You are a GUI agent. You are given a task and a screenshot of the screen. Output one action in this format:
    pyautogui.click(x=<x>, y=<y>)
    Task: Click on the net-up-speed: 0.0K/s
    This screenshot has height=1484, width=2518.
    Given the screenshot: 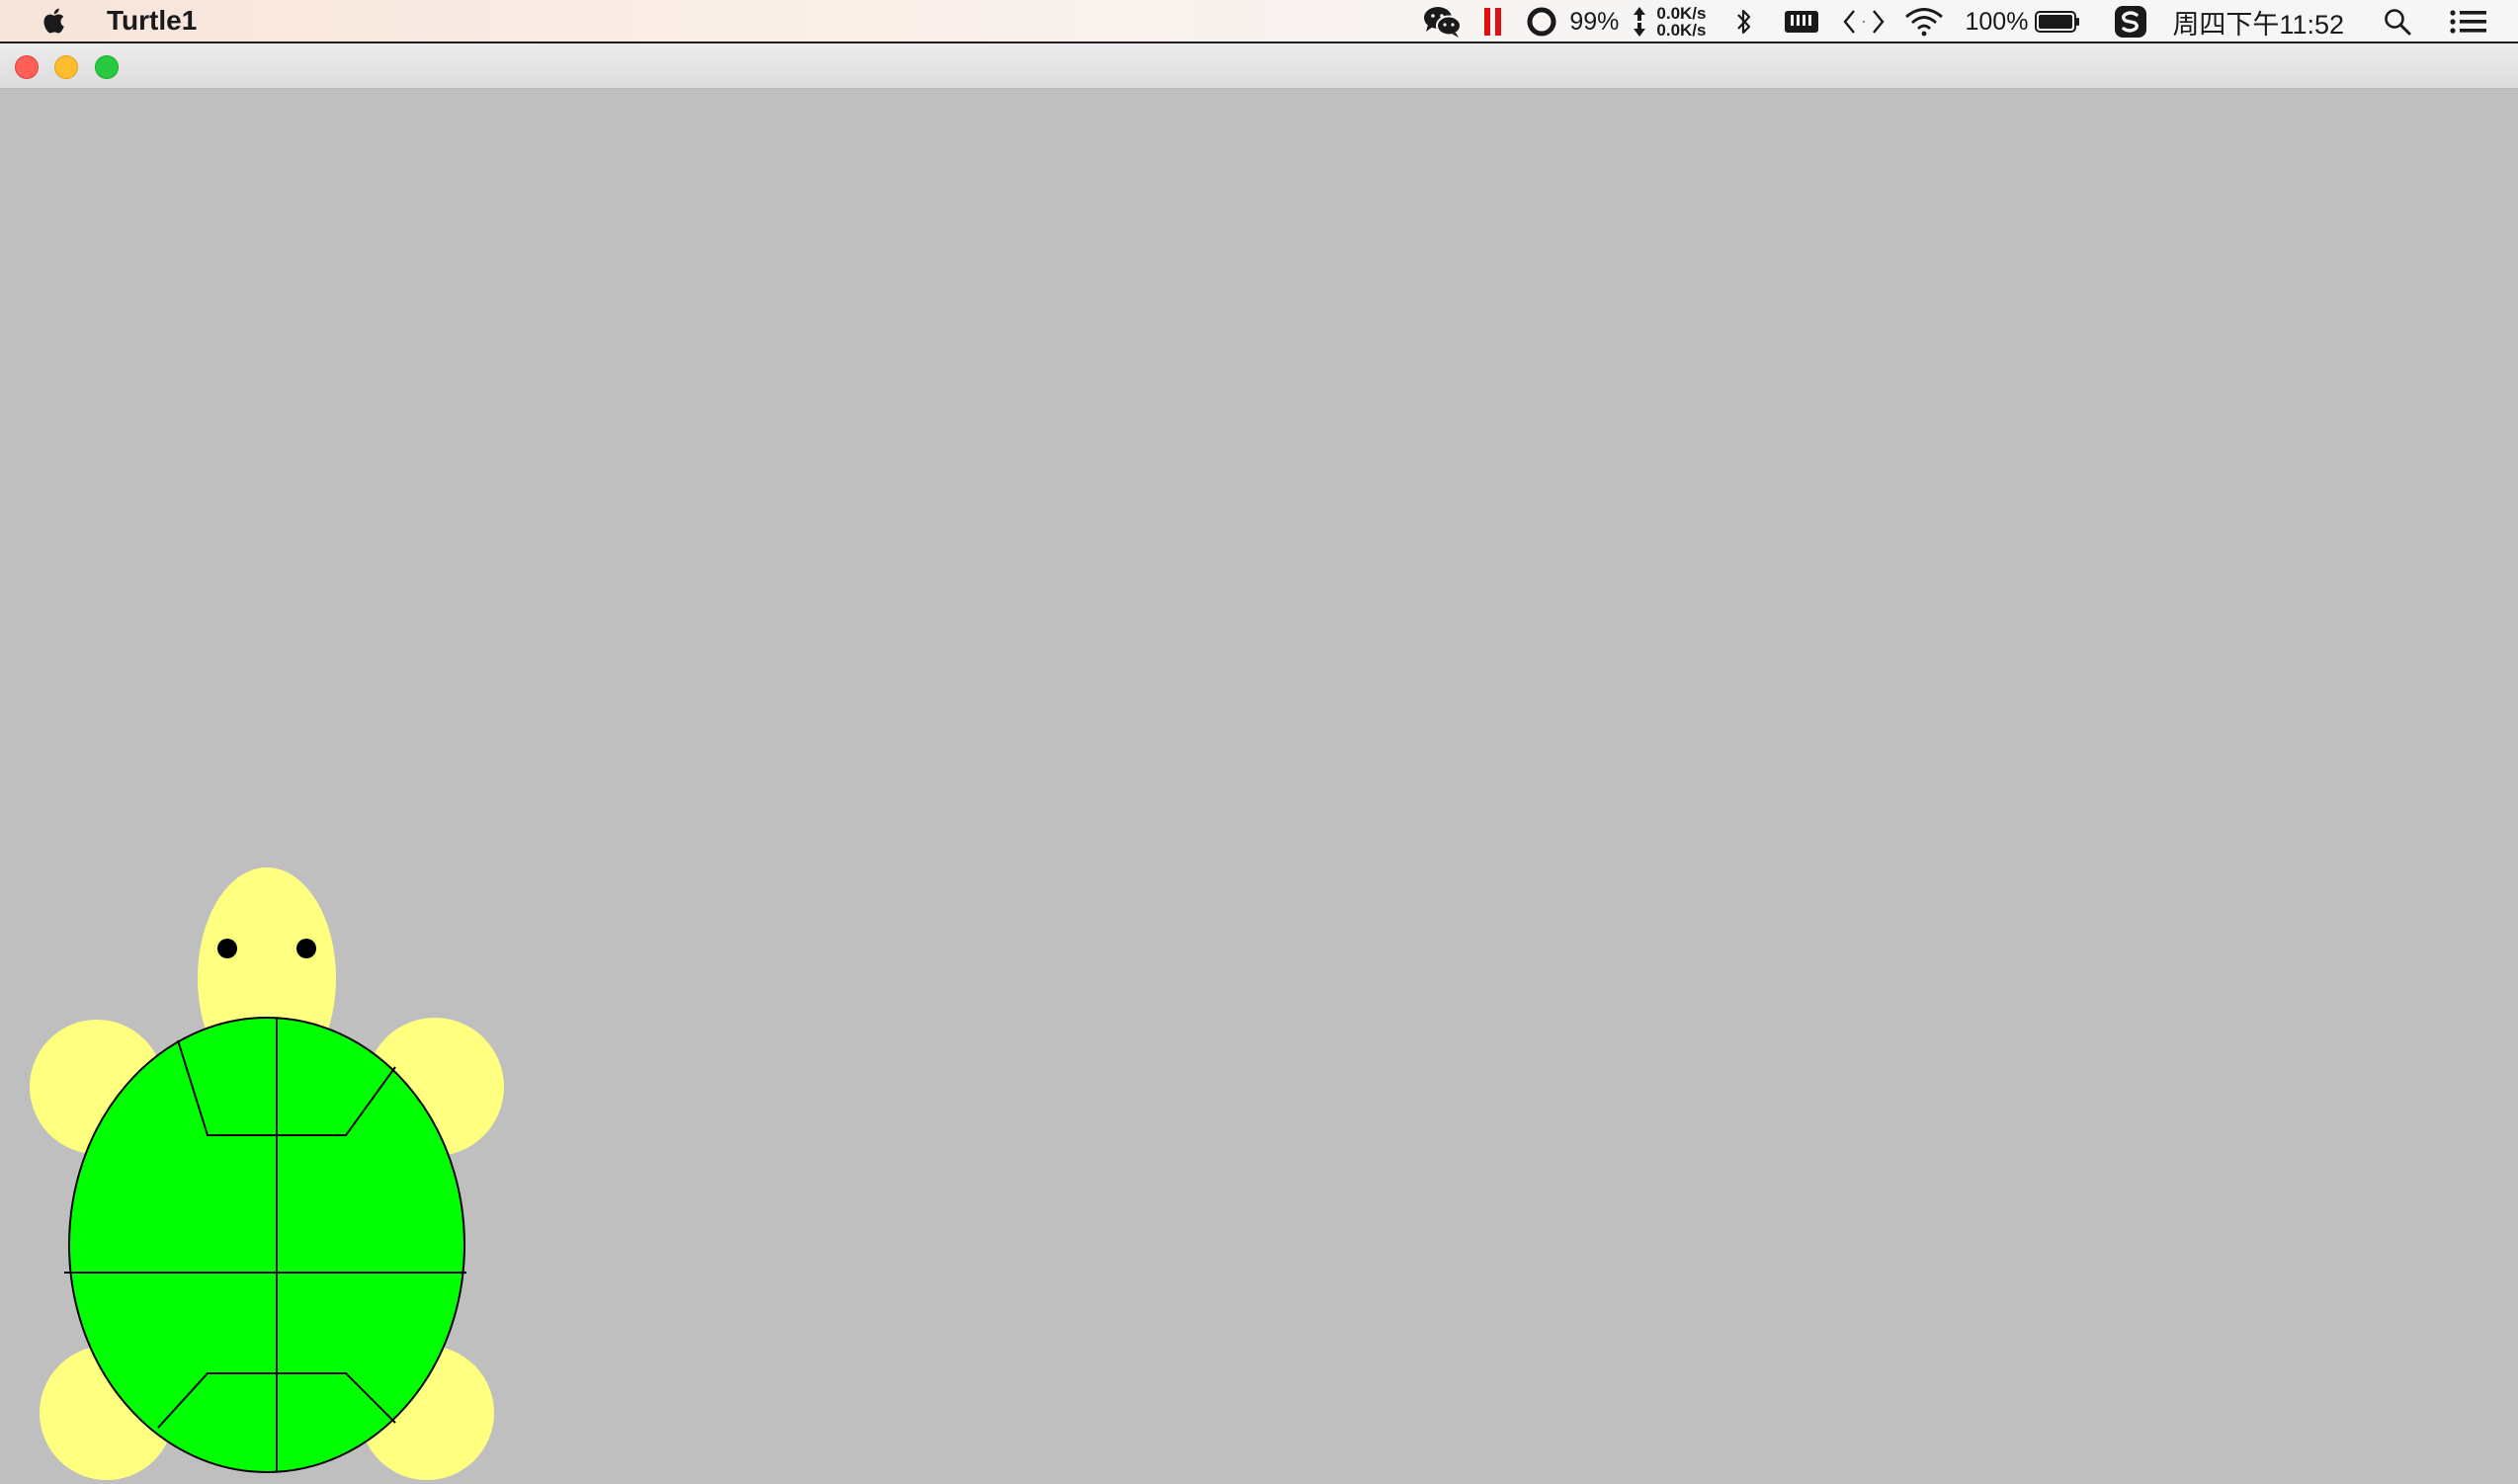 What is the action you would take?
    pyautogui.click(x=1681, y=13)
    